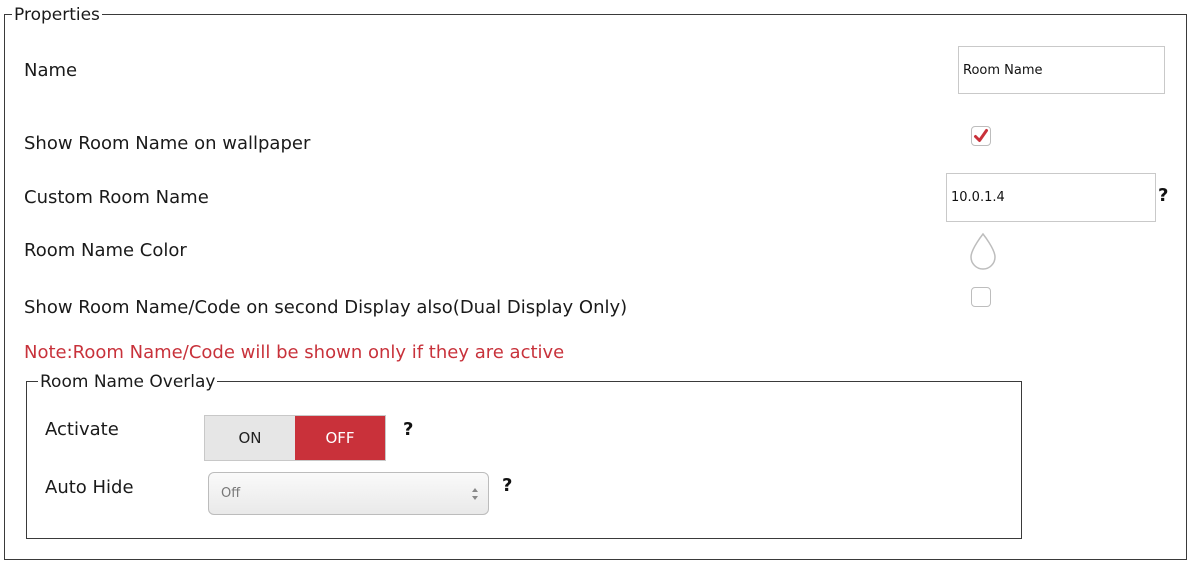 The height and width of the screenshot is (566, 1193). What do you see at coordinates (408, 429) in the screenshot?
I see `activate-help-icon: ?` at bounding box center [408, 429].